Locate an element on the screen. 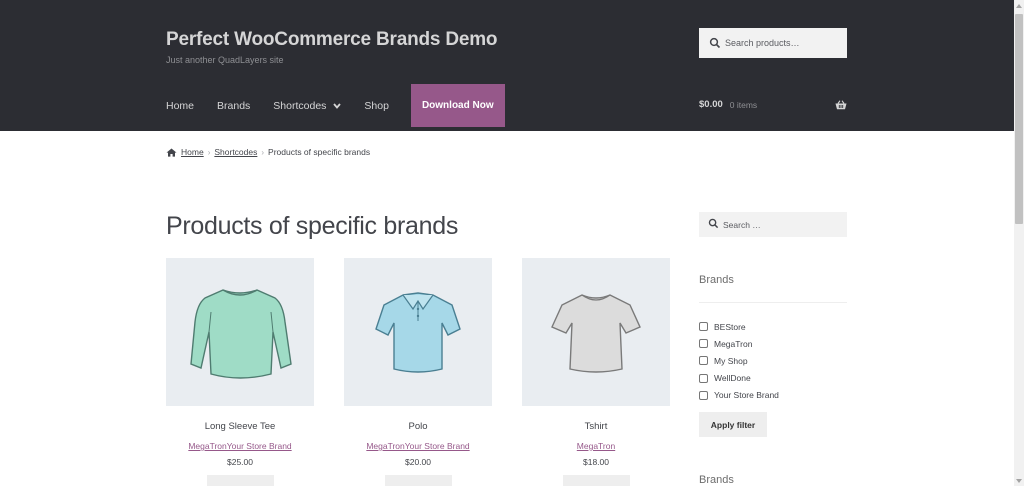  product-brand: MegaTron is located at coordinates (596, 446).